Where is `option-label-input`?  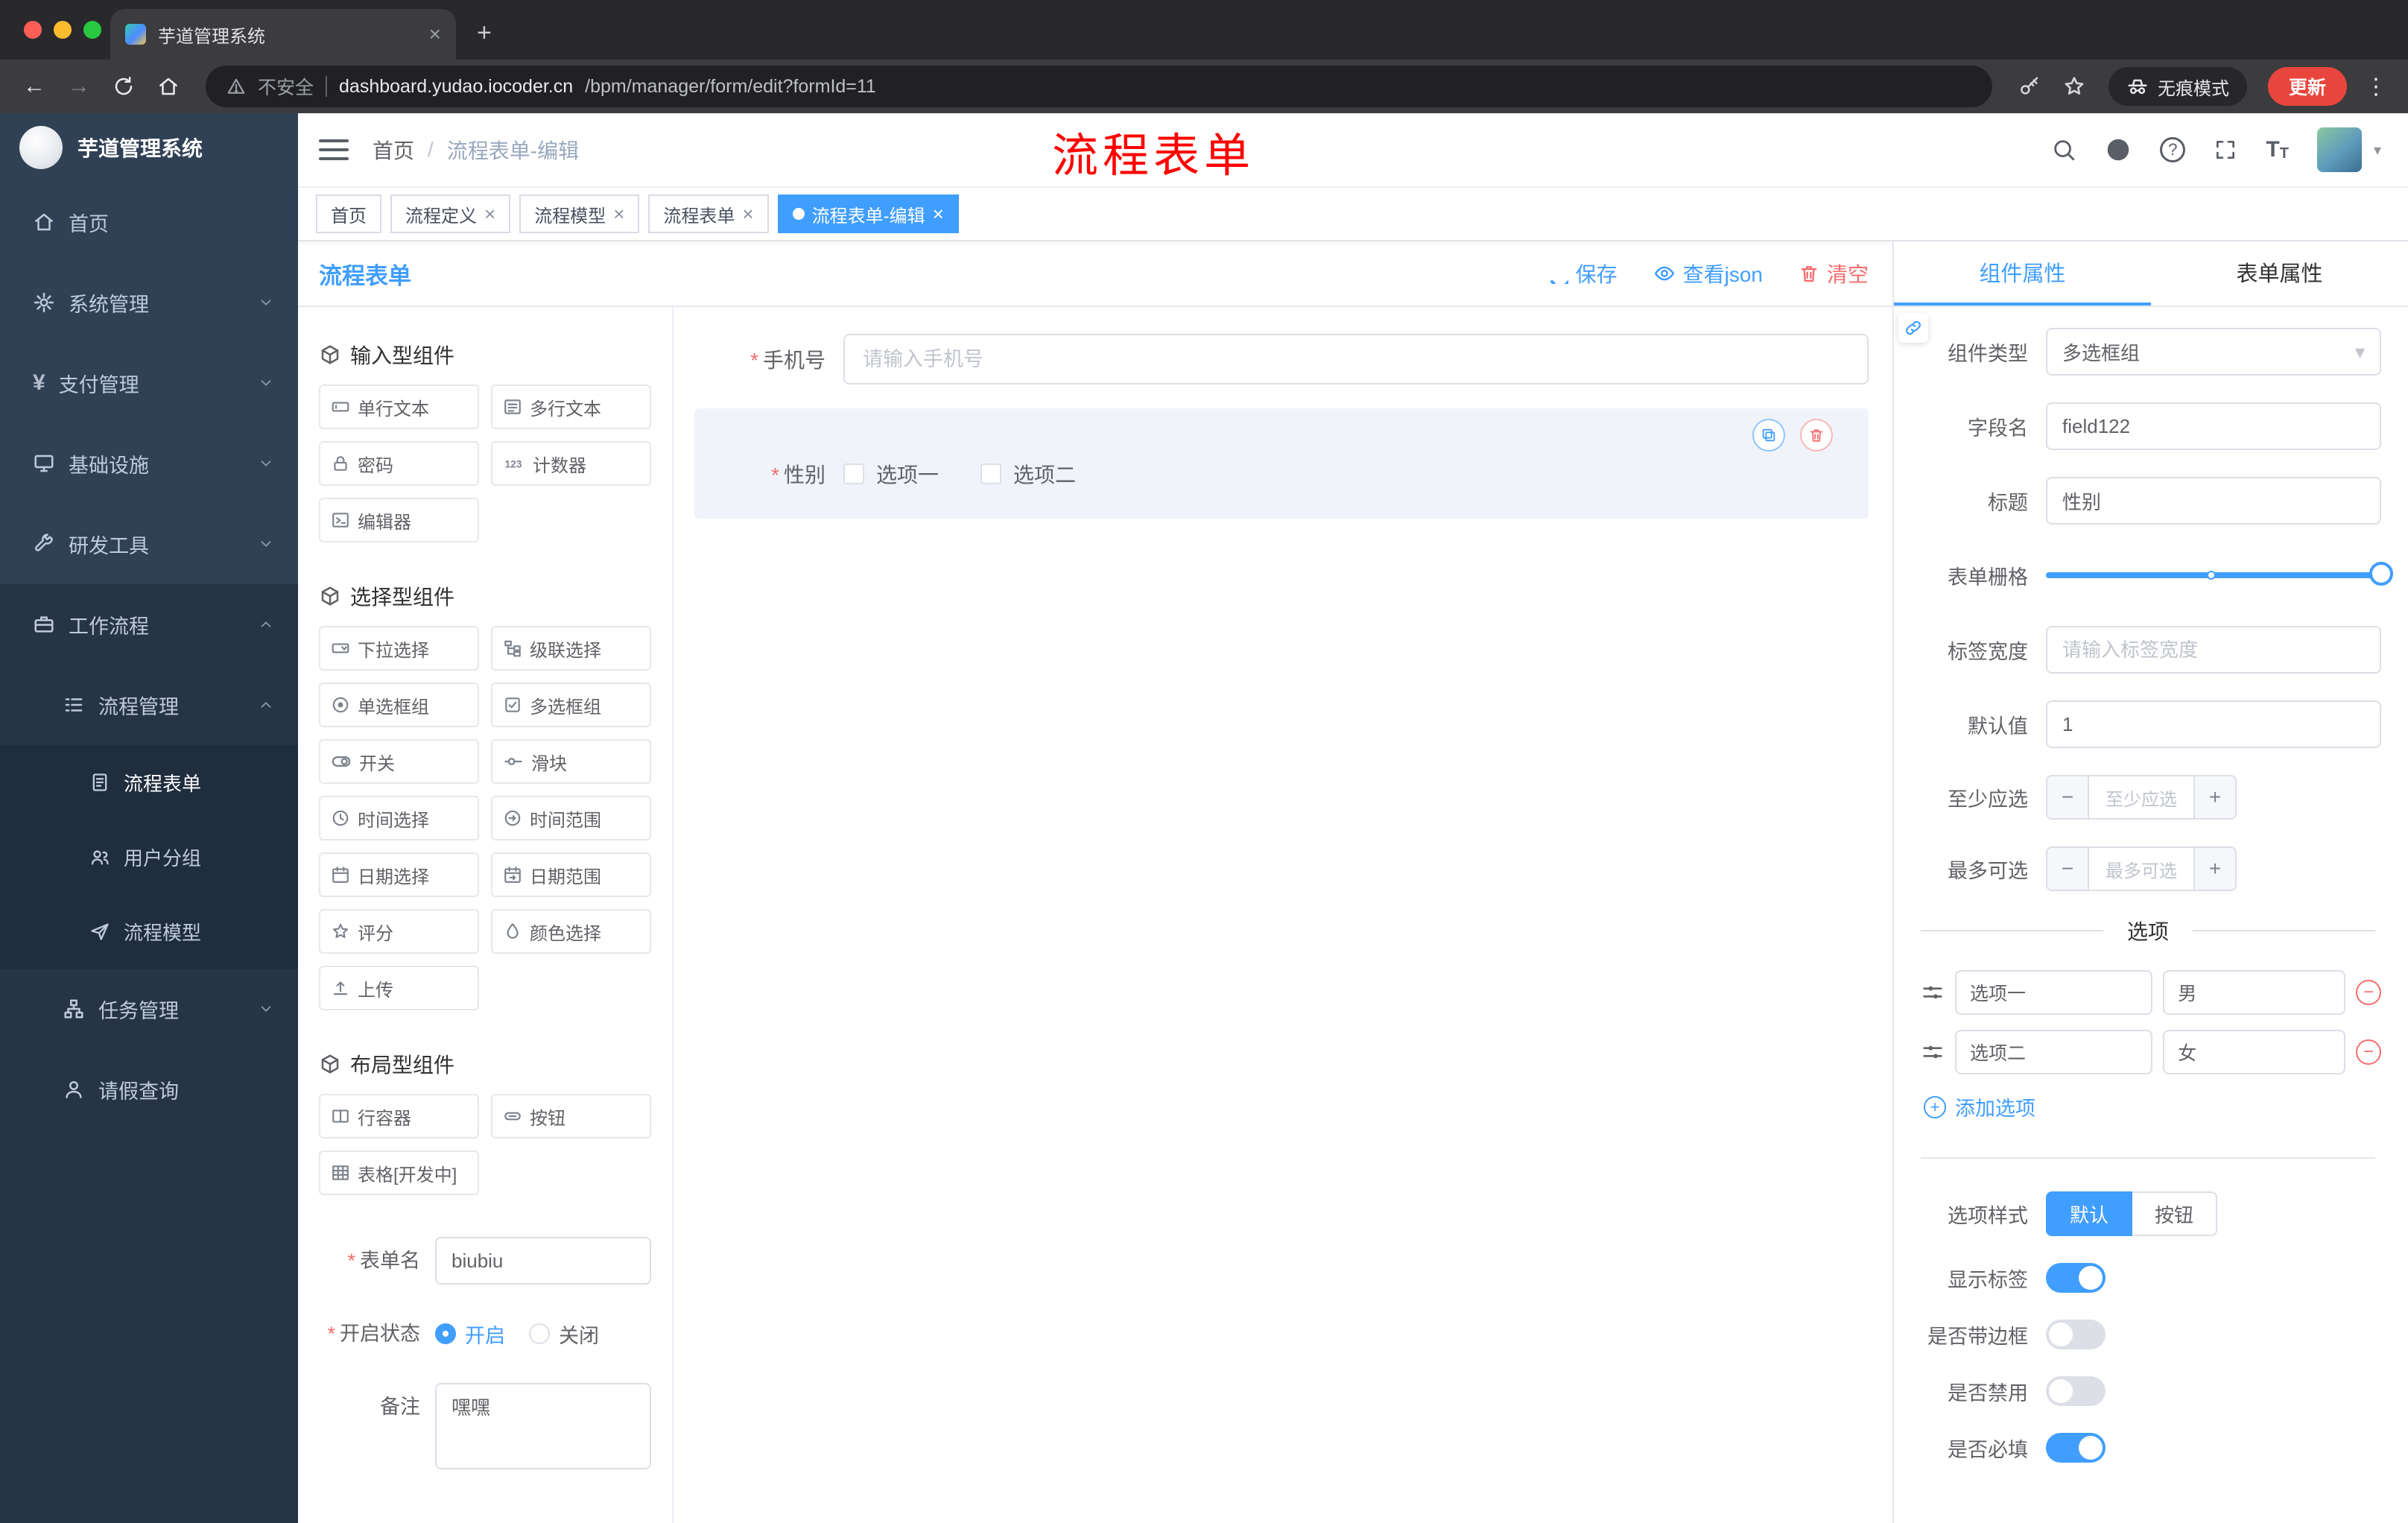 option-label-input is located at coordinates (2054, 992).